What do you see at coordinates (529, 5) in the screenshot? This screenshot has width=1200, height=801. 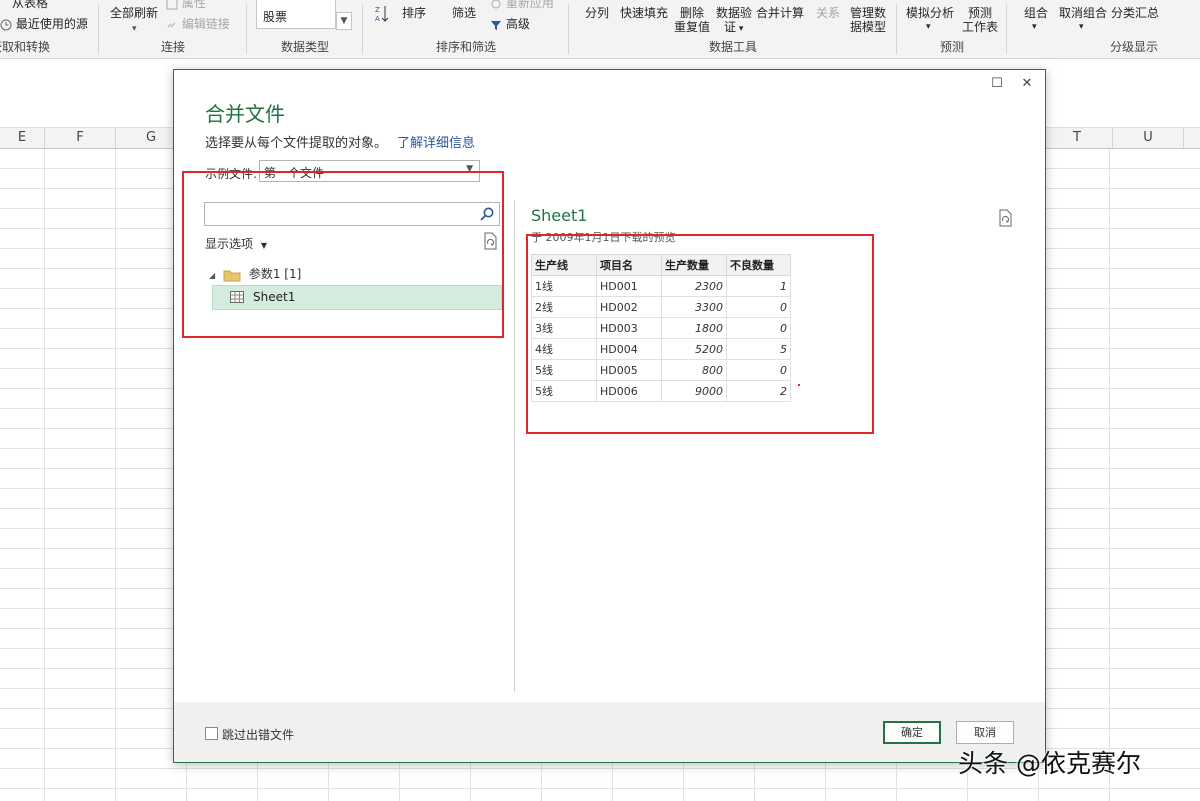 I see `reapply-label: 重新应用` at bounding box center [529, 5].